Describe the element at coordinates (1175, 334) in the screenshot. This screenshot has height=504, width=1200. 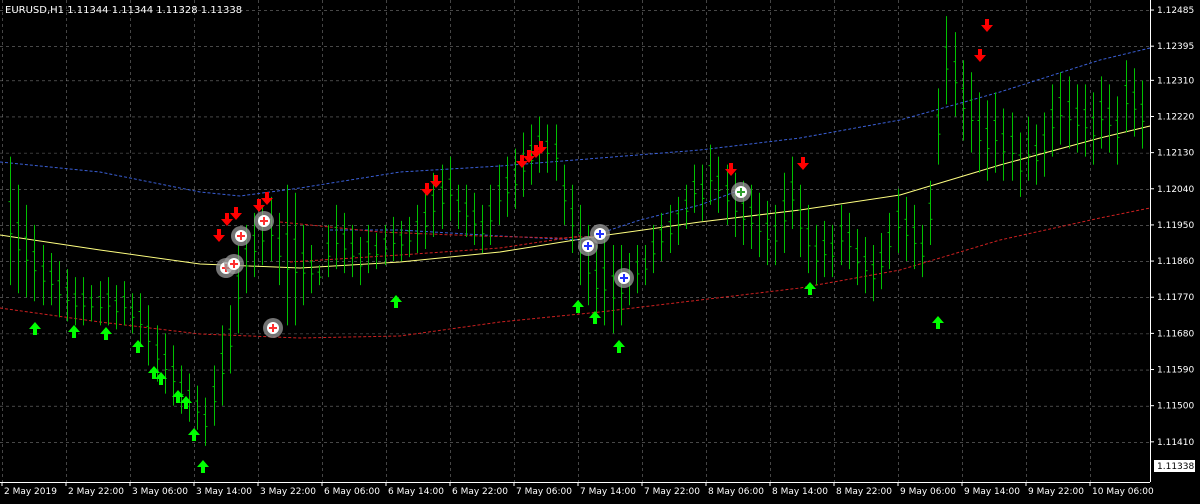
I see `price-tick-label: 1.11680` at that location.